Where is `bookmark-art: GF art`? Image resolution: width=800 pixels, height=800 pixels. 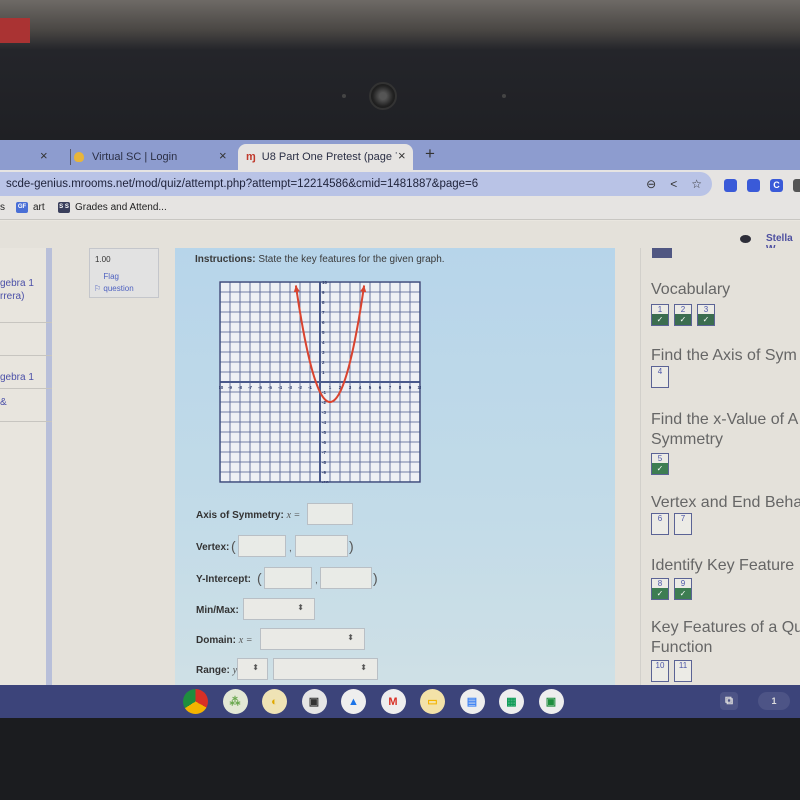 bookmark-art: GF art is located at coordinates (30, 207).